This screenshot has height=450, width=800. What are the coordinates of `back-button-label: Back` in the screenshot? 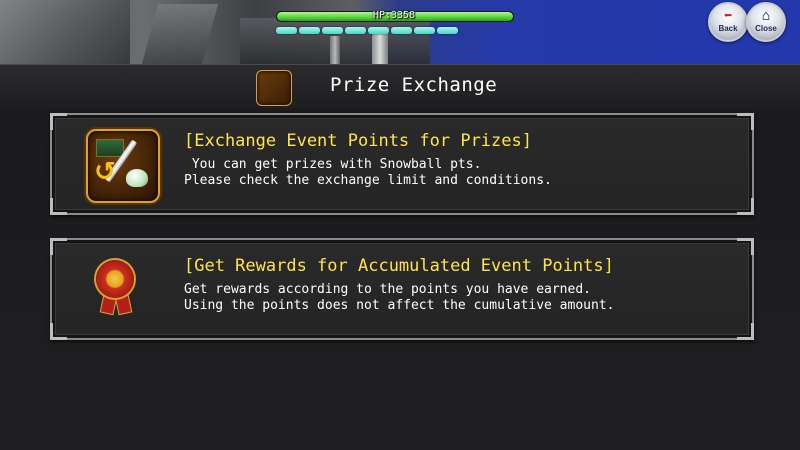 It's located at (728, 28).